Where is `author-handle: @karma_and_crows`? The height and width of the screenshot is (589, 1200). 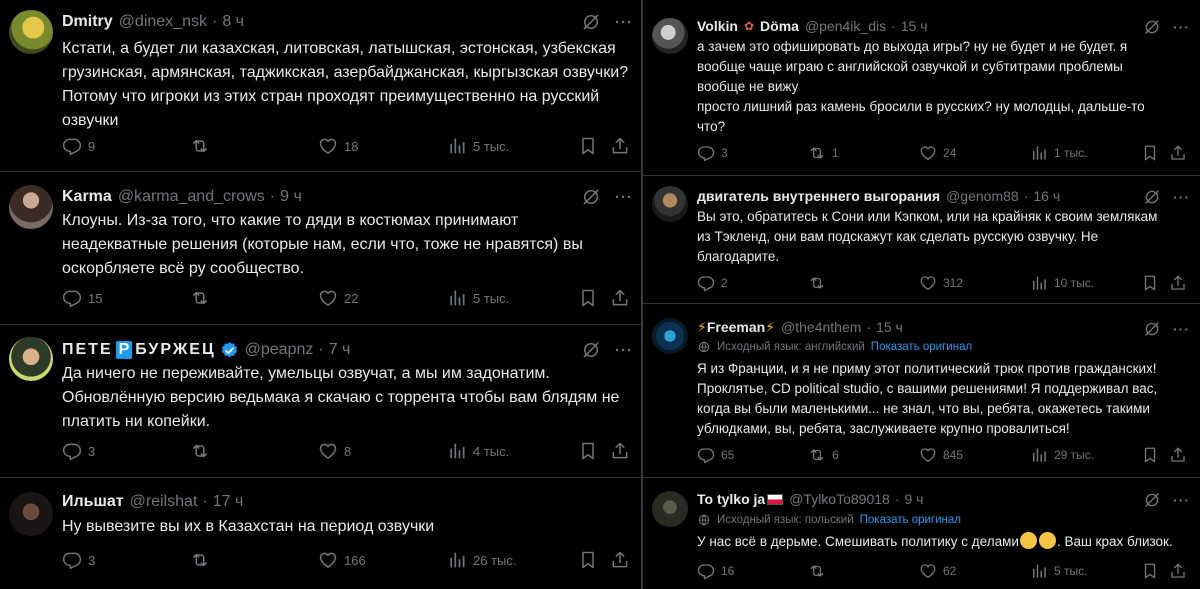 author-handle: @karma_and_crows is located at coordinates (191, 197).